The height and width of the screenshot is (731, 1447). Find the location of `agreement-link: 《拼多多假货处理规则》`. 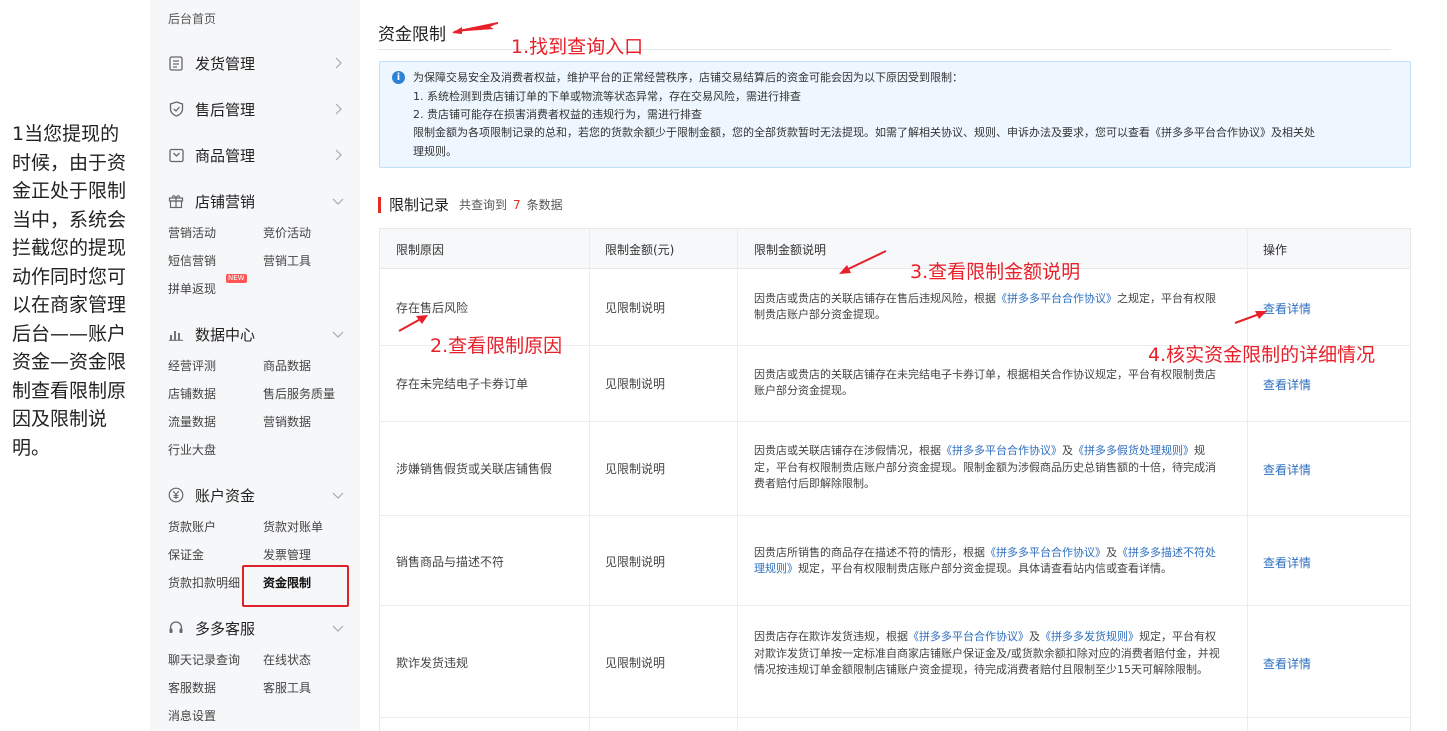

agreement-link: 《拼多多假货处理规则》 is located at coordinates (1133, 450).